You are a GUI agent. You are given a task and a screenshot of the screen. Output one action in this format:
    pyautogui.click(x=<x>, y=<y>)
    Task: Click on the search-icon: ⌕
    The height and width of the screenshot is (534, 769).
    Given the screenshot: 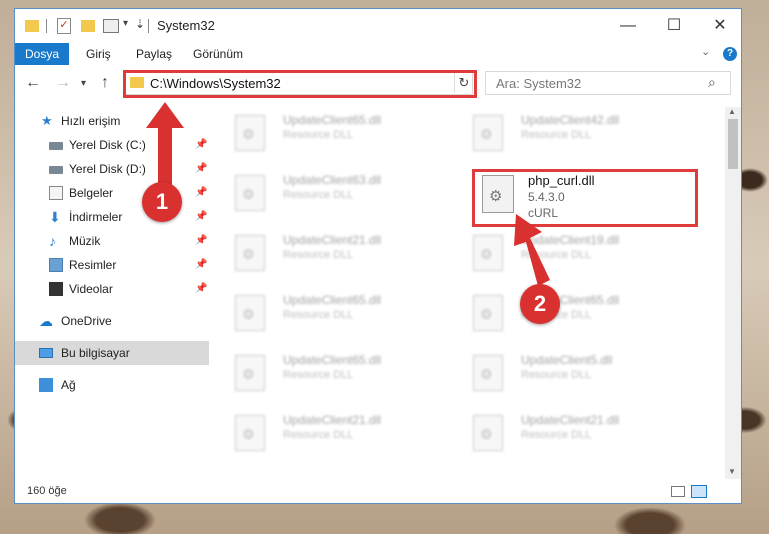 What is the action you would take?
    pyautogui.click(x=712, y=82)
    